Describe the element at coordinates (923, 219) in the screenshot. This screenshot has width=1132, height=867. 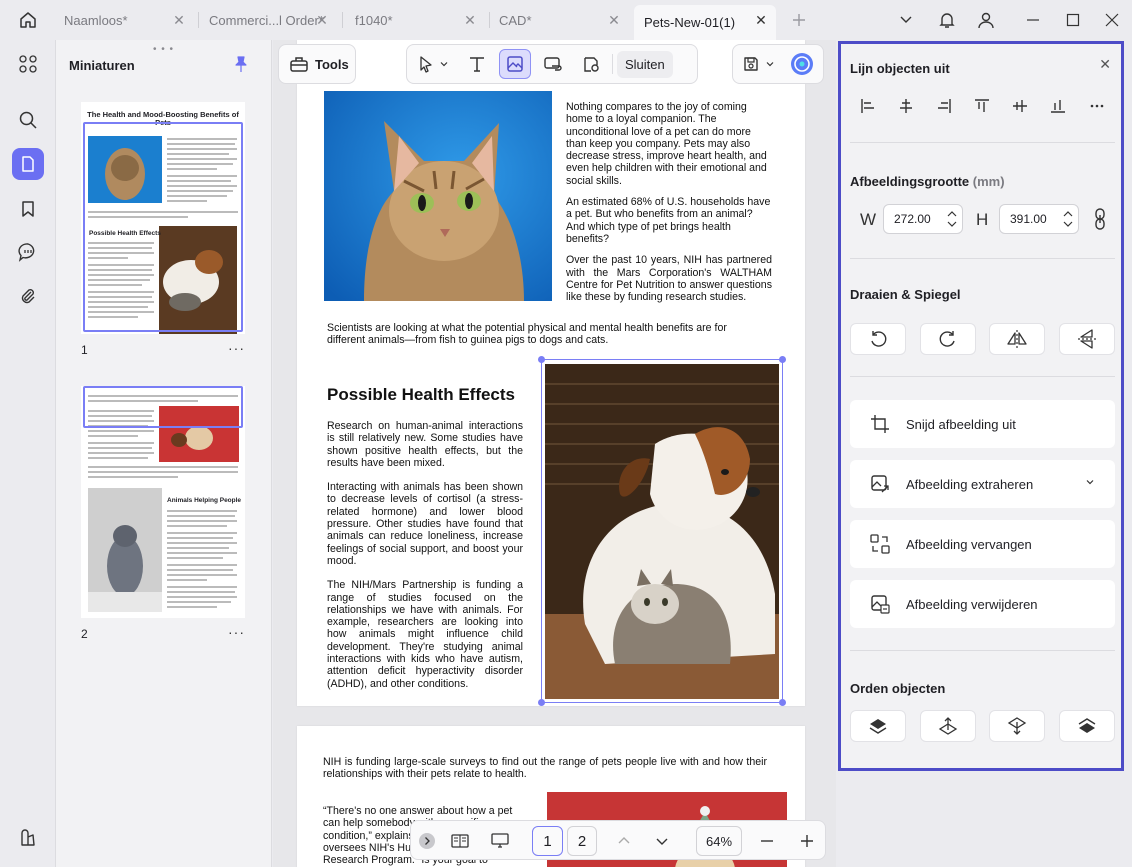
I see `width-field: 272.00` at that location.